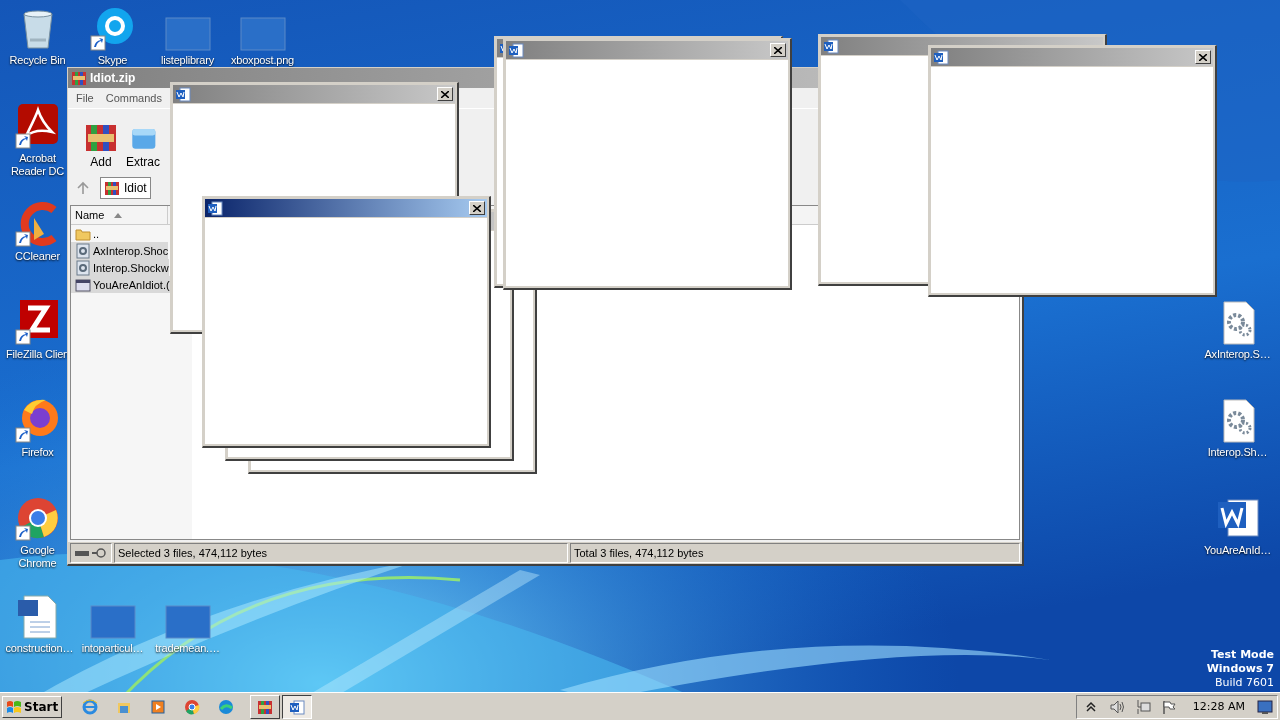 This screenshot has width=1280, height=720. What do you see at coordinates (37, 60) in the screenshot?
I see `icon-label: Recycle Bin` at bounding box center [37, 60].